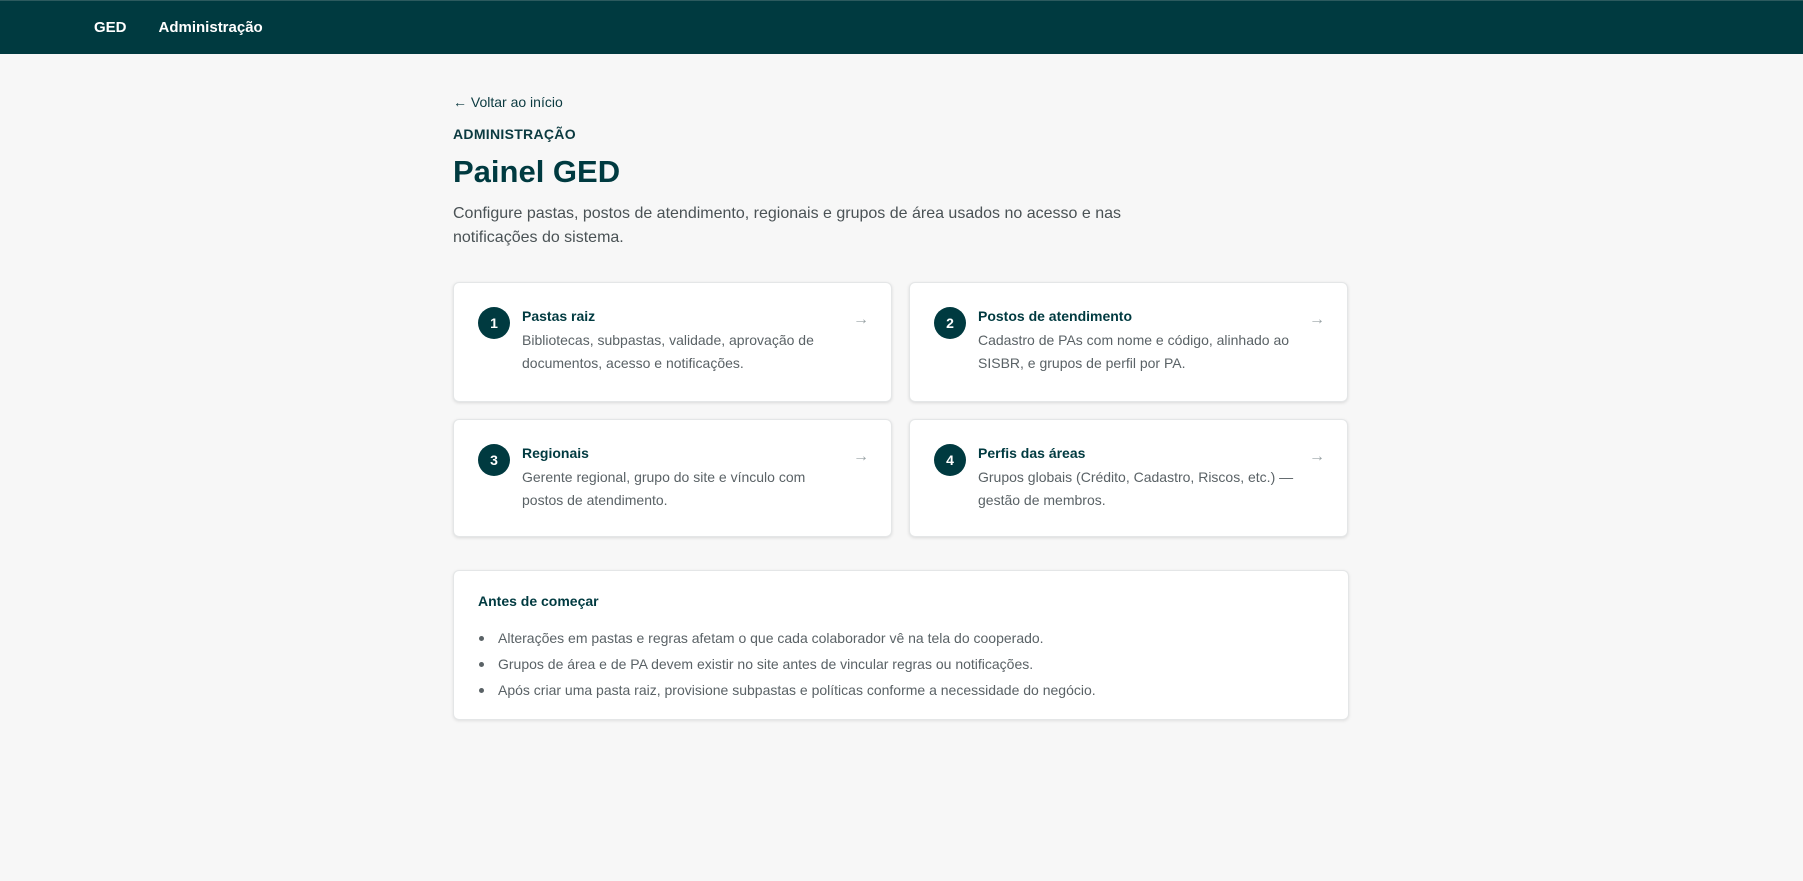 The image size is (1803, 881). Describe the element at coordinates (1055, 316) in the screenshot. I see `card-title: Postos de atendimento` at that location.